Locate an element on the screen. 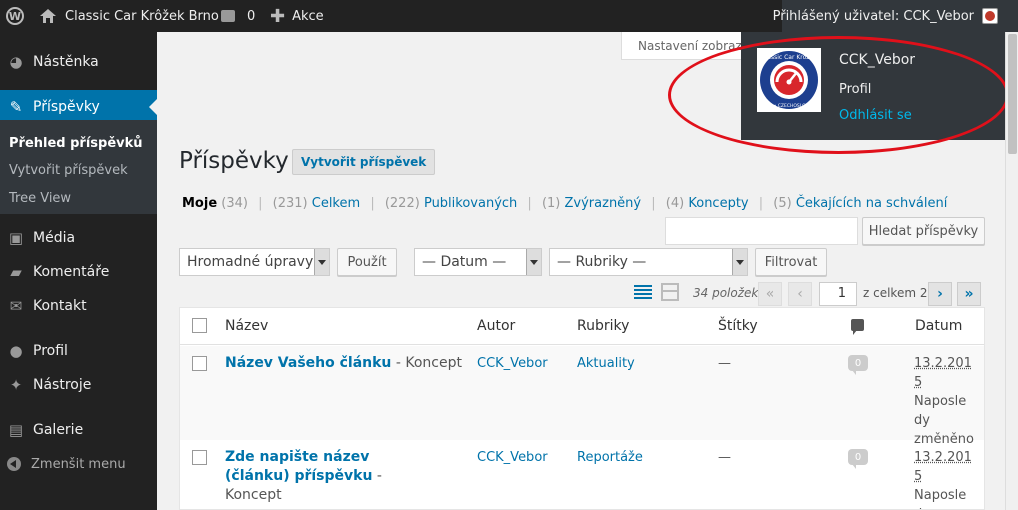 The width and height of the screenshot is (1018, 510). screen-options-tab: Nastavení zobrazení is located at coordinates (686, 46).